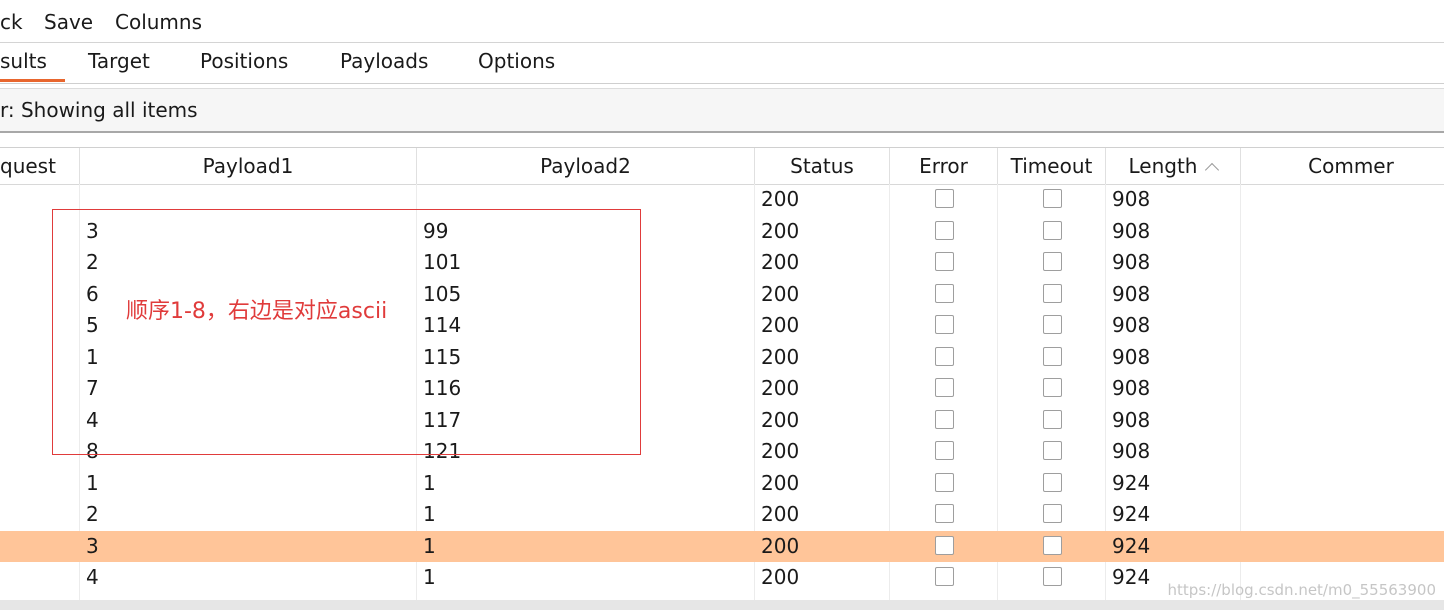 This screenshot has height=610, width=1444. Describe the element at coordinates (722, 358) in the screenshot. I see `table-row: 1 115 200 908` at that location.